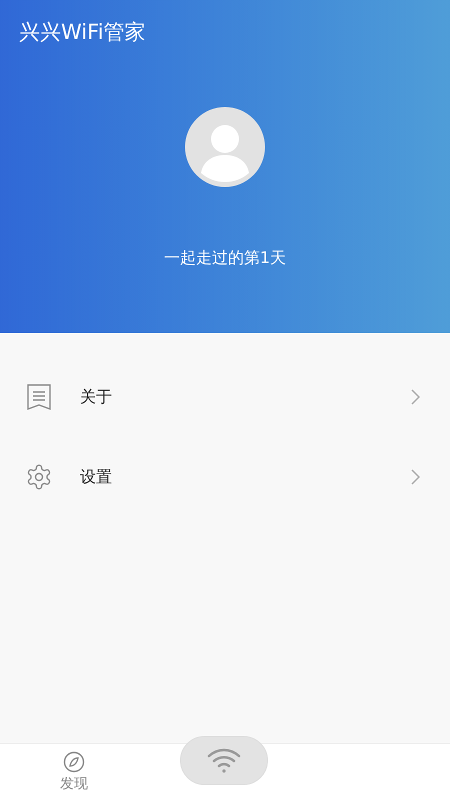 Image resolution: width=450 pixels, height=800 pixels. I want to click on days-caption: 一起走过的第1天, so click(225, 258).